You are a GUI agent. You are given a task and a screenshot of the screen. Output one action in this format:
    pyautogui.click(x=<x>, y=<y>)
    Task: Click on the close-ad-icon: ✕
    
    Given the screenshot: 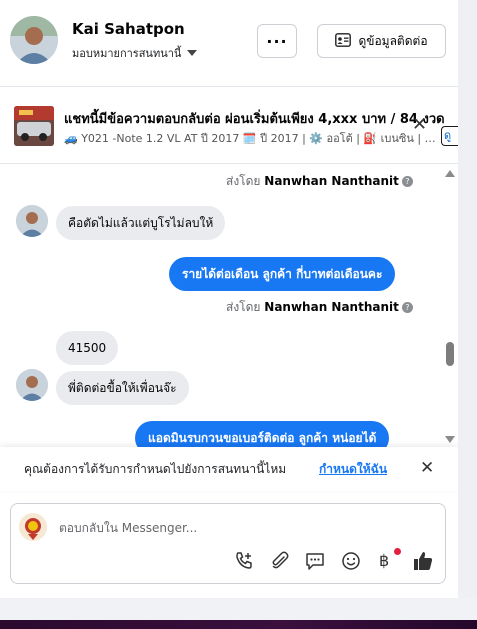 What is the action you would take?
    pyautogui.click(x=419, y=125)
    